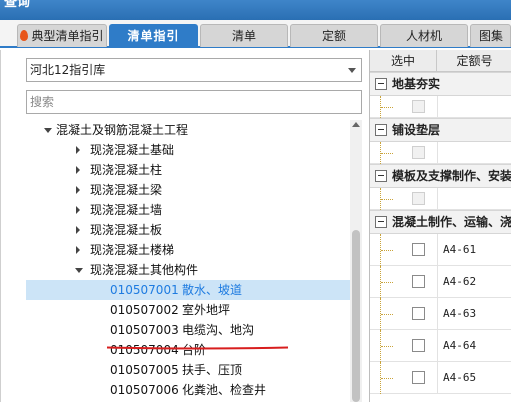  What do you see at coordinates (255, 10) in the screenshot?
I see `window-titlebar: 查询` at bounding box center [255, 10].